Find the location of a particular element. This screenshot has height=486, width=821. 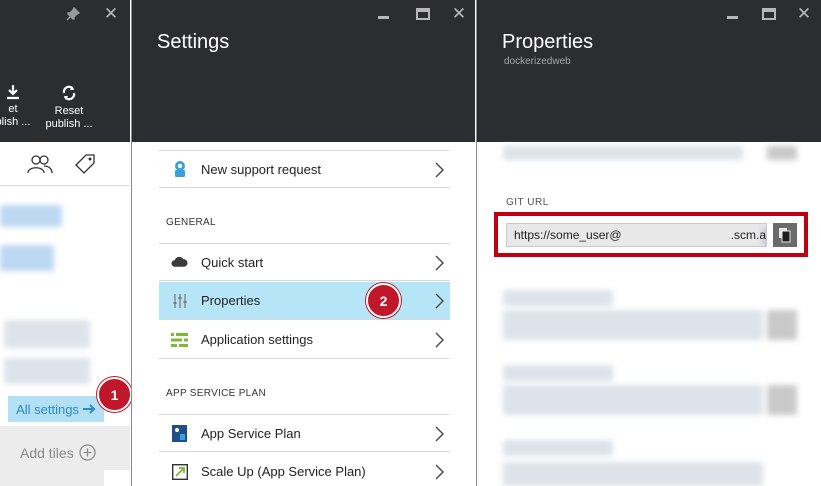

step-badge-2: 2 is located at coordinates (383, 300).